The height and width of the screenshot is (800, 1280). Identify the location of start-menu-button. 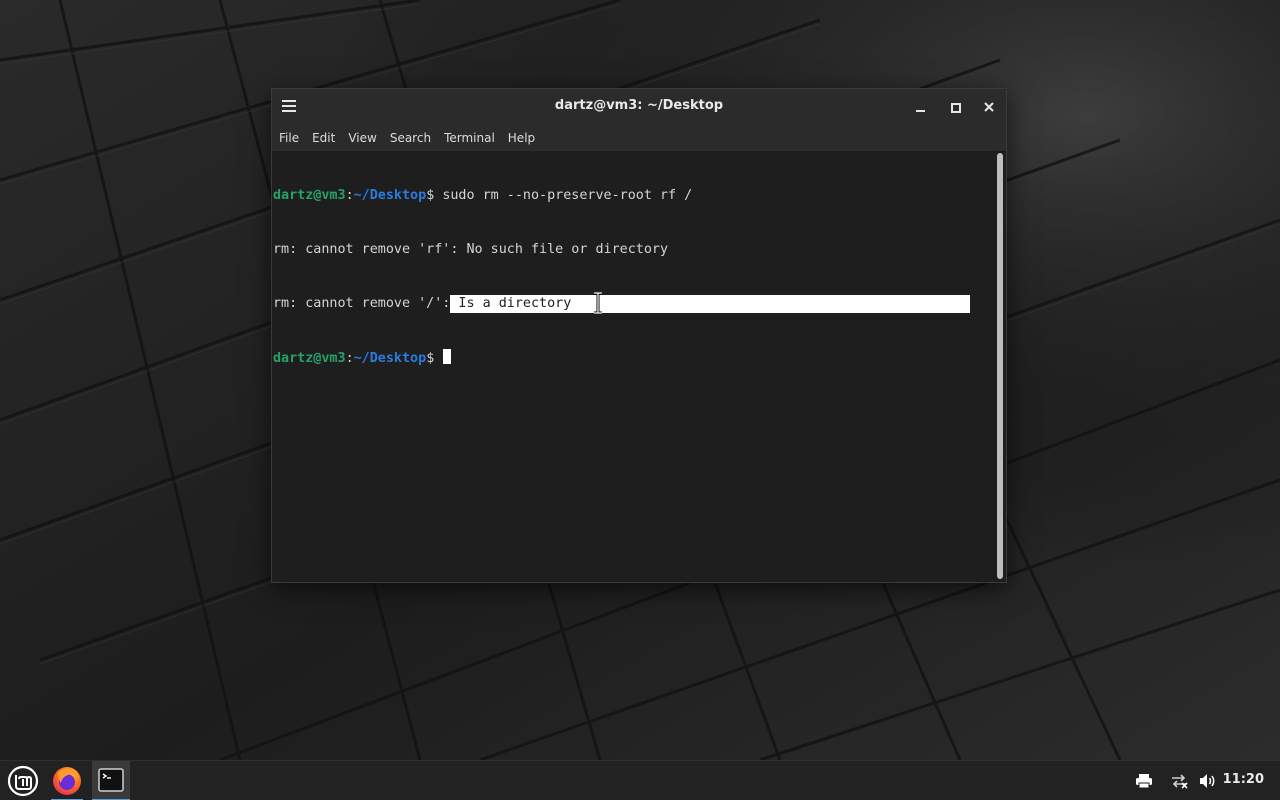
(23, 780).